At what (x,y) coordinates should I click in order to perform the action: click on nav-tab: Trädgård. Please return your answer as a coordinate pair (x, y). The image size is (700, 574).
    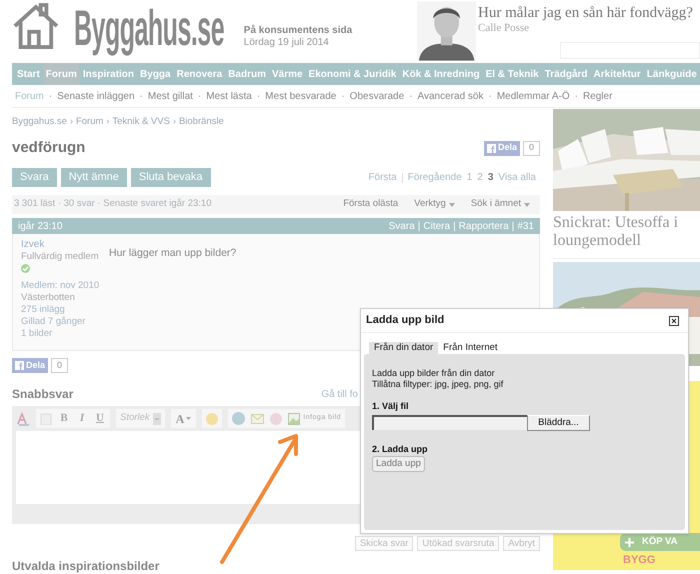
    Looking at the image, I should click on (566, 74).